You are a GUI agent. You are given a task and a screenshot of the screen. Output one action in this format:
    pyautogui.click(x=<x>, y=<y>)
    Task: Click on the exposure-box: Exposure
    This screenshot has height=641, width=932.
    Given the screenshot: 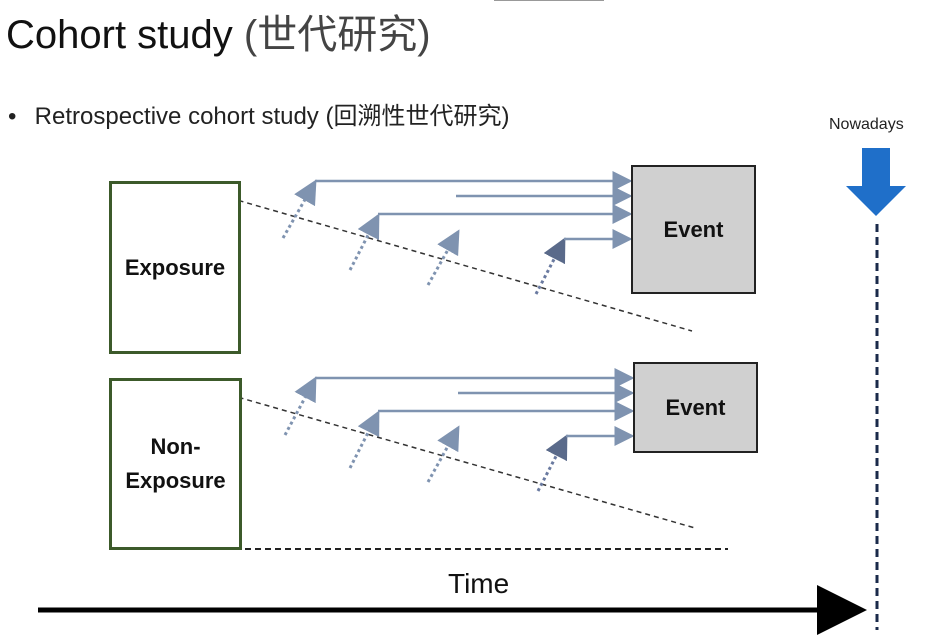 What is the action you would take?
    pyautogui.click(x=175, y=267)
    